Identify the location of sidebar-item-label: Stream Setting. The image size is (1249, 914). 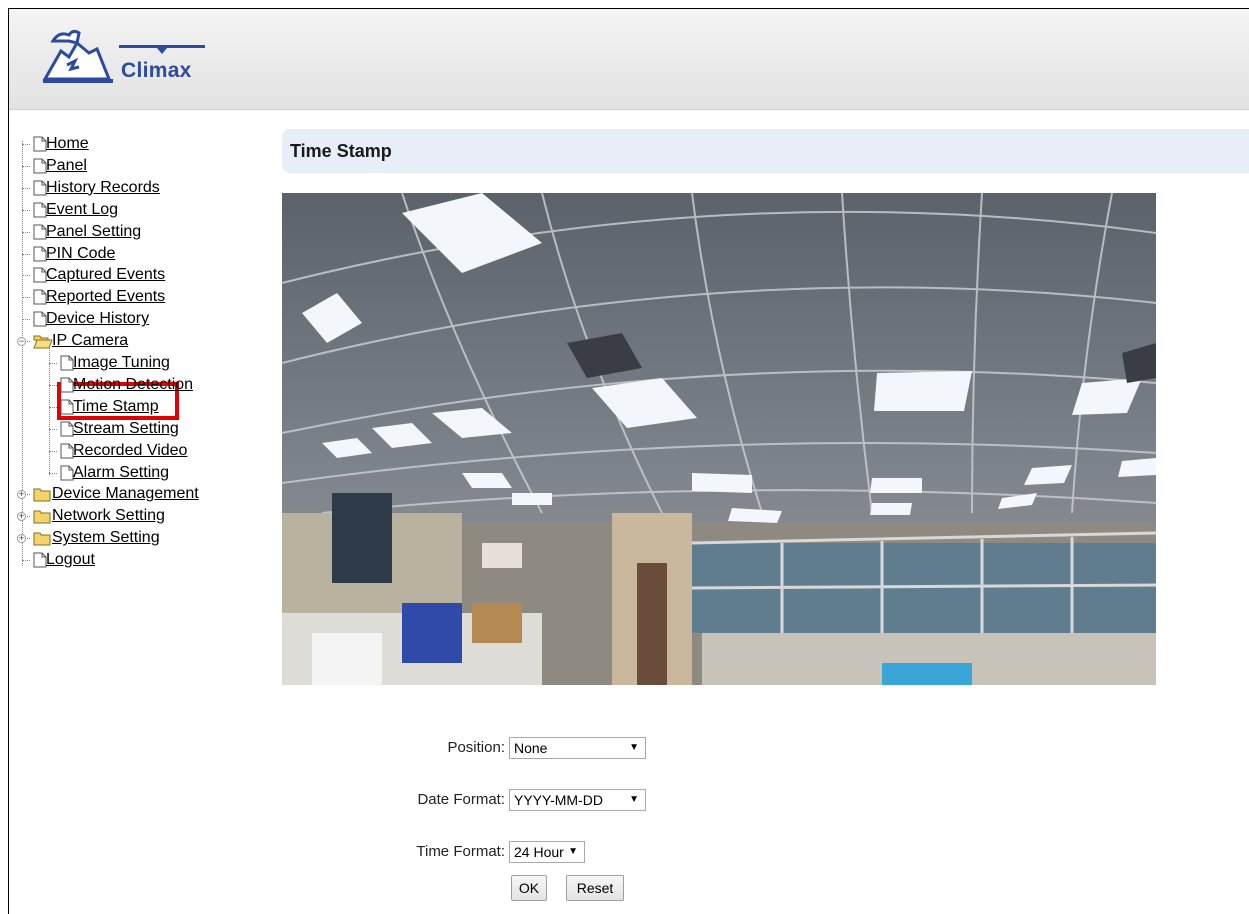
(126, 429).